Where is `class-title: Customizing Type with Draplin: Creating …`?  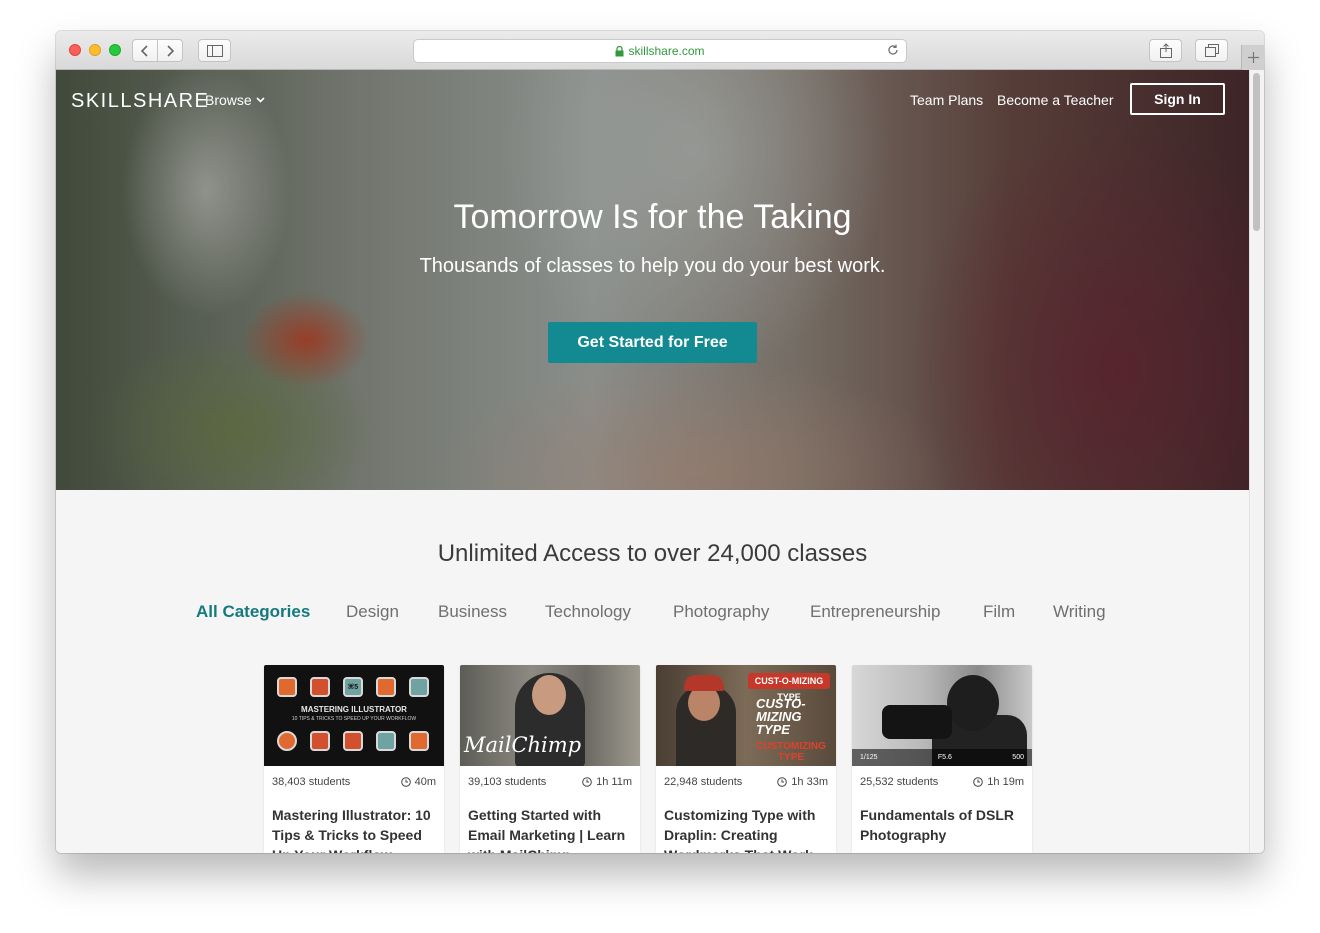 class-title: Customizing Type with Draplin: Creating … is located at coordinates (746, 829).